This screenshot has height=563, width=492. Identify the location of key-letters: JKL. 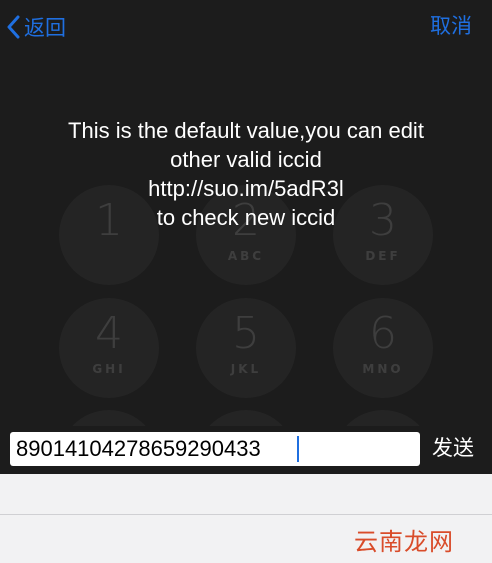
(246, 369).